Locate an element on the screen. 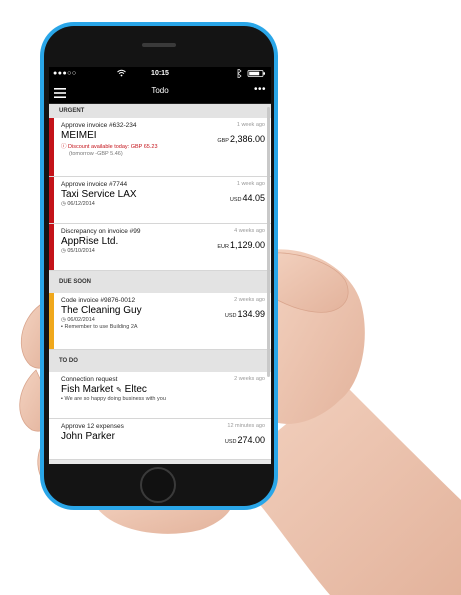 The width and height of the screenshot is (461, 595). status-right is located at coordinates (251, 74).